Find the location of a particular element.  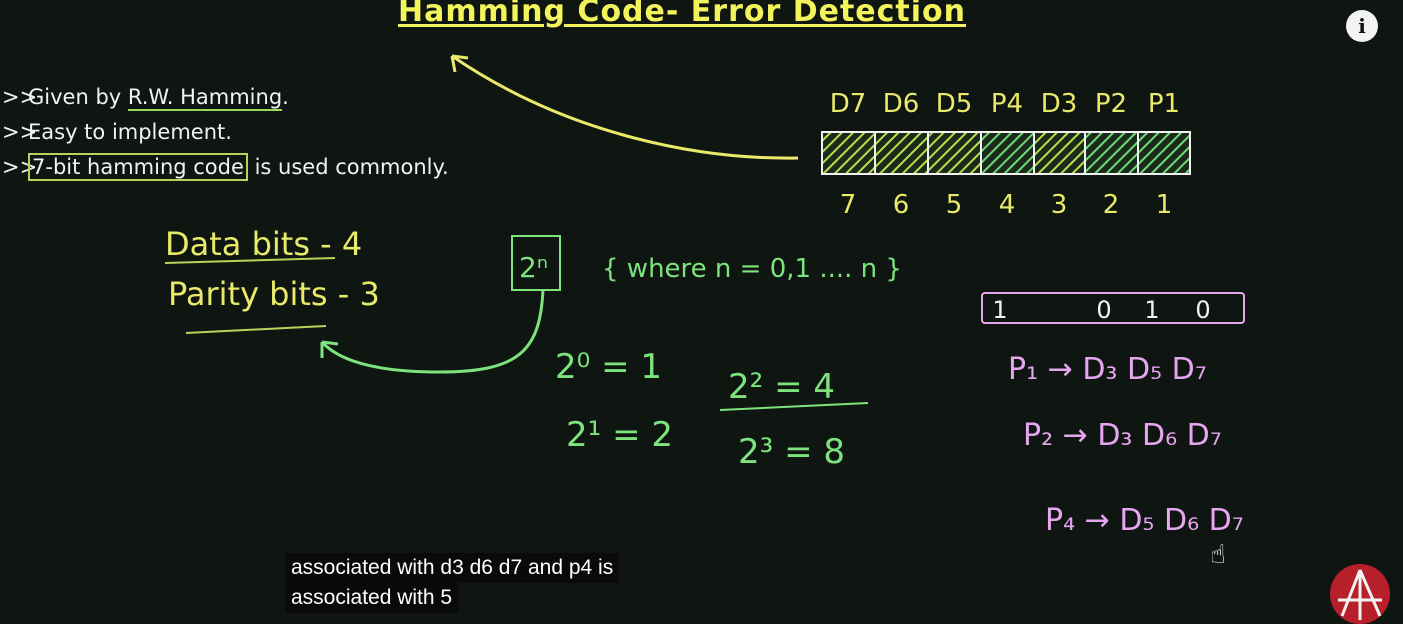

where-clause: { where n = 0,1 .... n } is located at coordinates (752, 269).